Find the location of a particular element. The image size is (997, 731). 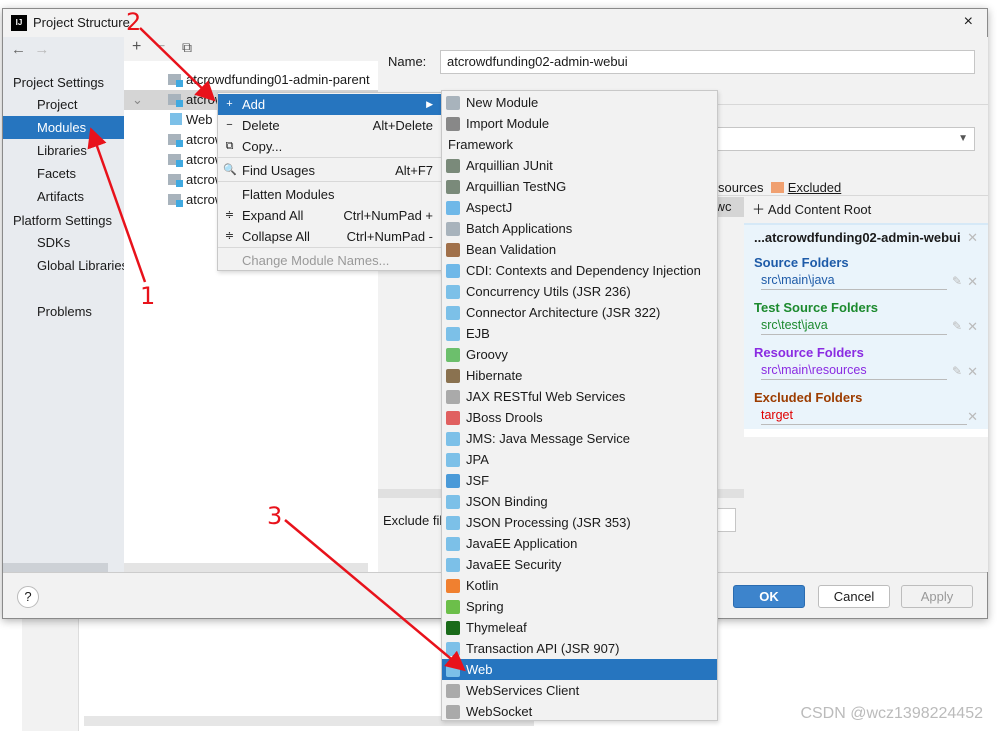

annotation-2: 2 is located at coordinates (134, 22).